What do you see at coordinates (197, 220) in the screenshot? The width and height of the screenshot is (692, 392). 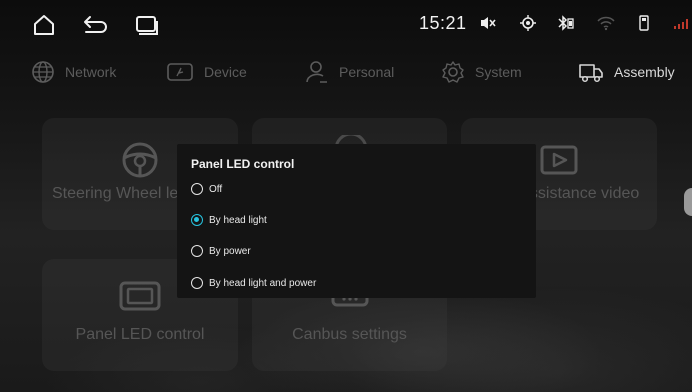 I see `radio-button-selected` at bounding box center [197, 220].